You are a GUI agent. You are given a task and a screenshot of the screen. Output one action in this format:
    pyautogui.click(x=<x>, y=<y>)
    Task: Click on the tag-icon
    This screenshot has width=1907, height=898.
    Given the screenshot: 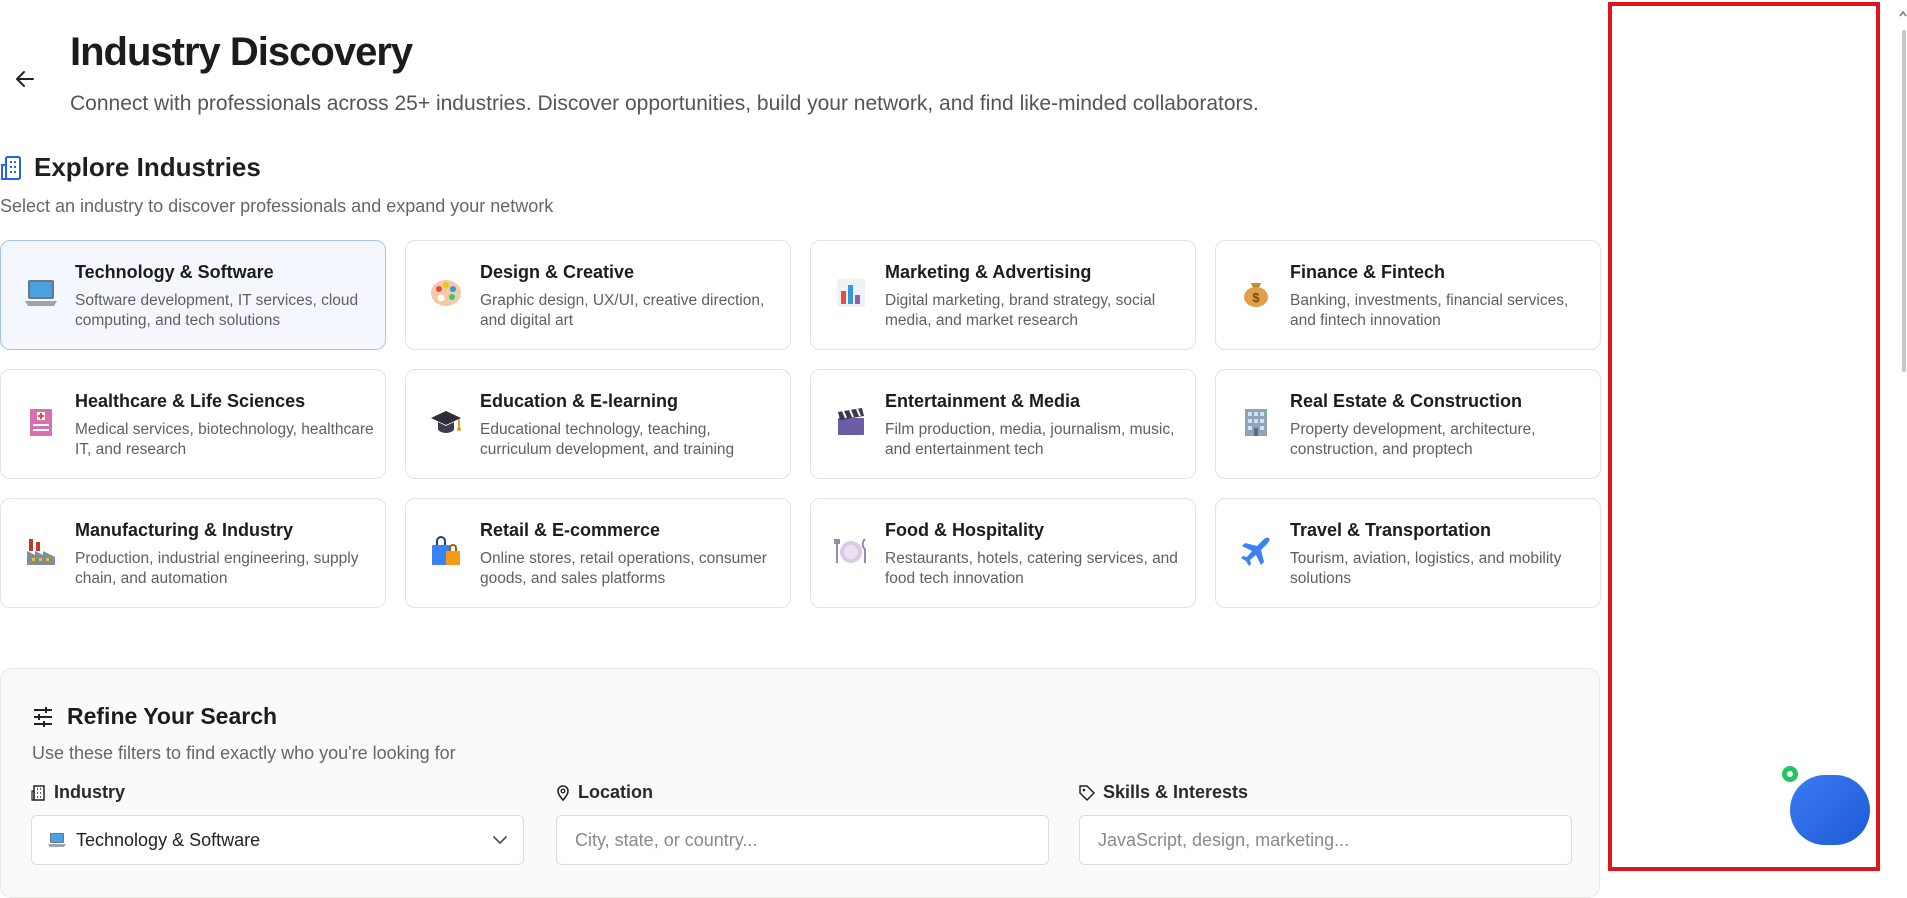 What is the action you would take?
    pyautogui.click(x=1087, y=792)
    